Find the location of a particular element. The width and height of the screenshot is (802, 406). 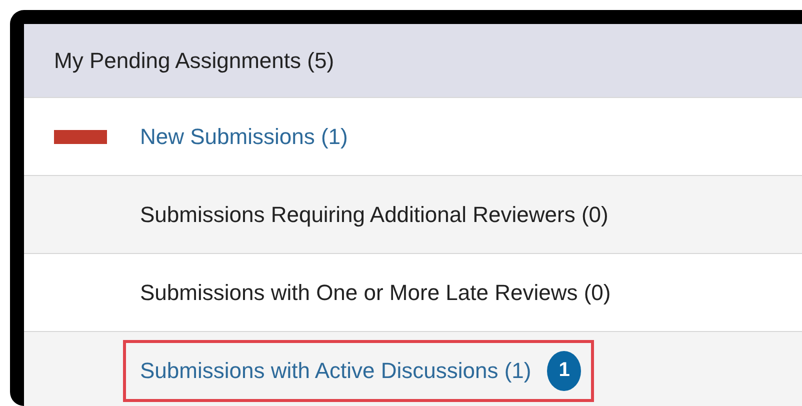

assignment-link: New Submissions (1) is located at coordinates (244, 137).